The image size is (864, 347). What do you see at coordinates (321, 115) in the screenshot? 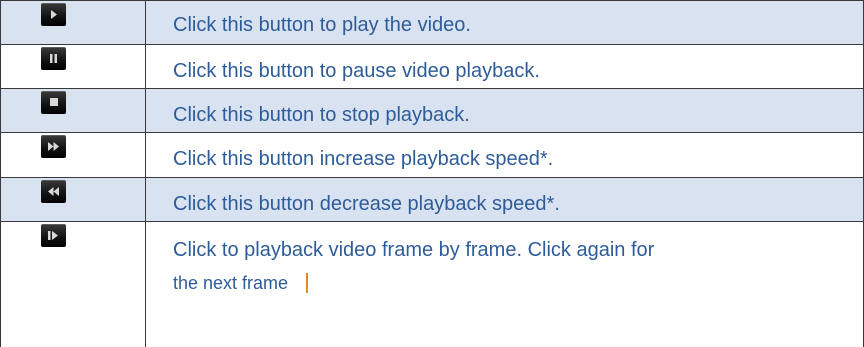
I see `row-description: Click this button to stop playback.` at bounding box center [321, 115].